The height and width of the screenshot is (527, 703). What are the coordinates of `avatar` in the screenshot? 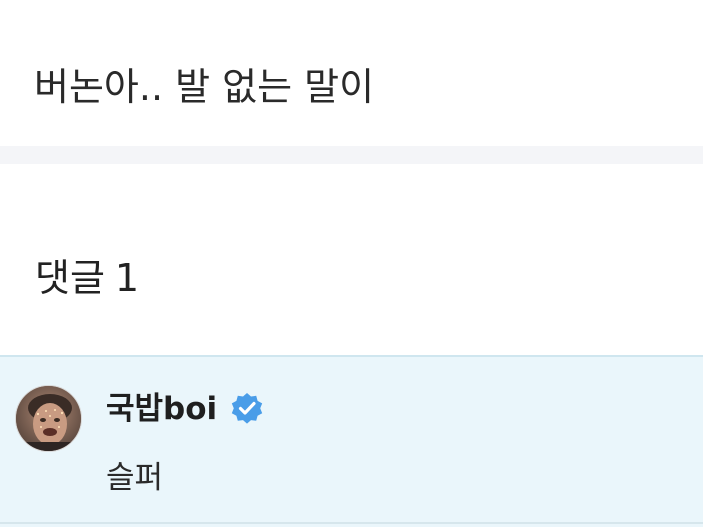 It's located at (48, 418).